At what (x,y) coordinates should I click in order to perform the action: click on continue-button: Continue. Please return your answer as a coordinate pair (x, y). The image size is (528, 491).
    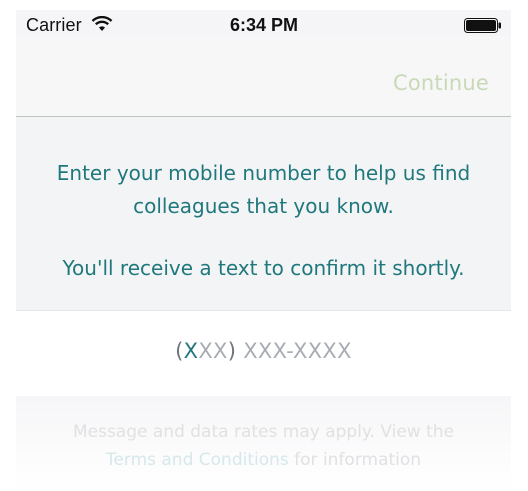
    Looking at the image, I should click on (441, 83).